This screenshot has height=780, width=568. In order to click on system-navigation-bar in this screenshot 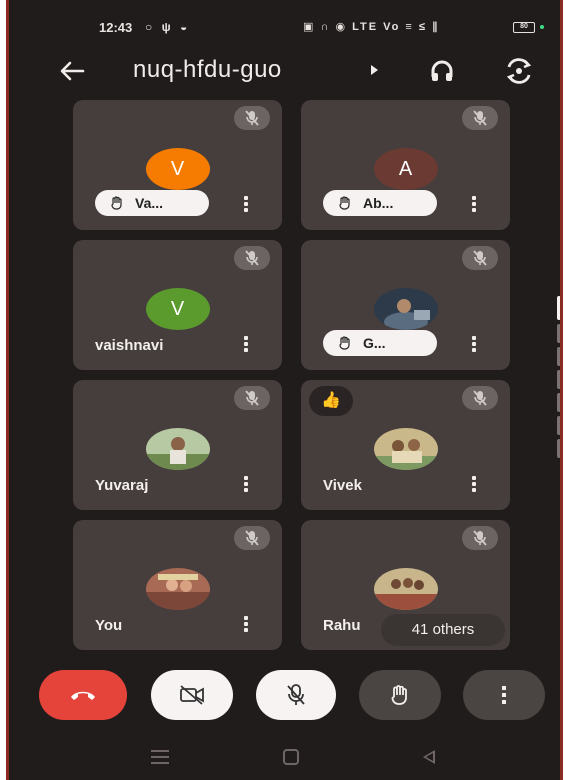, I will do `click(284, 760)`.